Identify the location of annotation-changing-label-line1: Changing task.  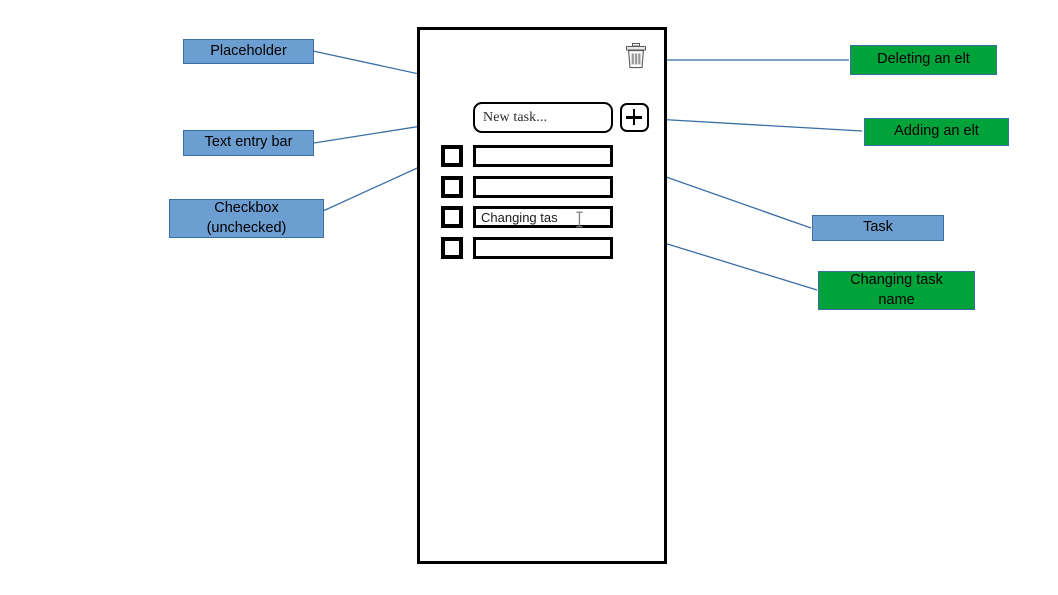
(896, 279).